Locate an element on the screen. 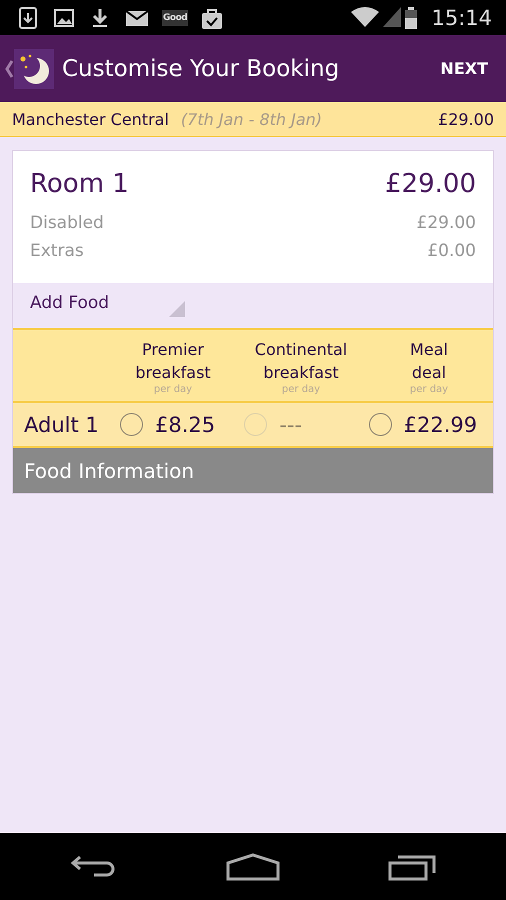 The image size is (506, 900). column-heading: Premier breakfast is located at coordinates (173, 361).